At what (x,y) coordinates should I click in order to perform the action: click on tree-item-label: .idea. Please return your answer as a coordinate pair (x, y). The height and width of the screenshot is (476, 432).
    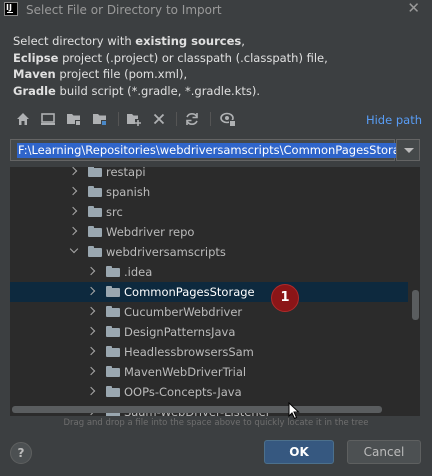
    Looking at the image, I should click on (138, 272).